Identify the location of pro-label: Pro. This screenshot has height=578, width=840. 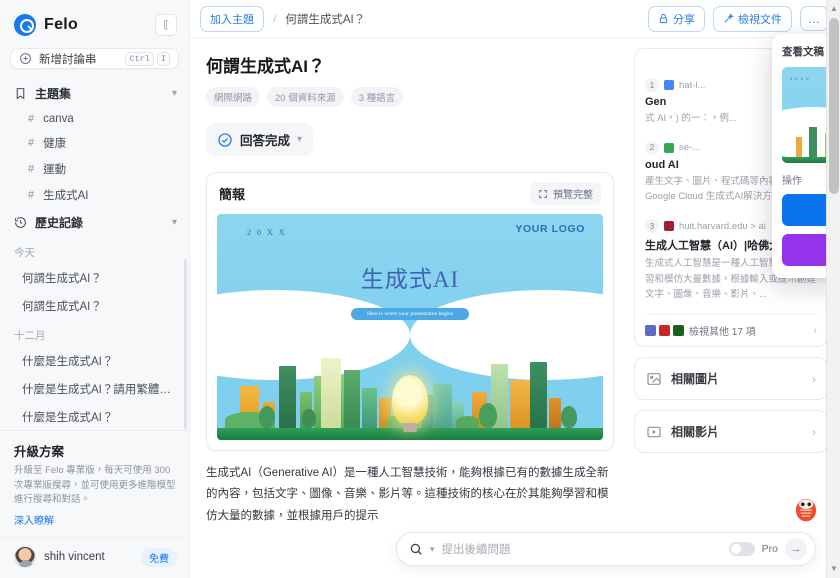
(769, 549).